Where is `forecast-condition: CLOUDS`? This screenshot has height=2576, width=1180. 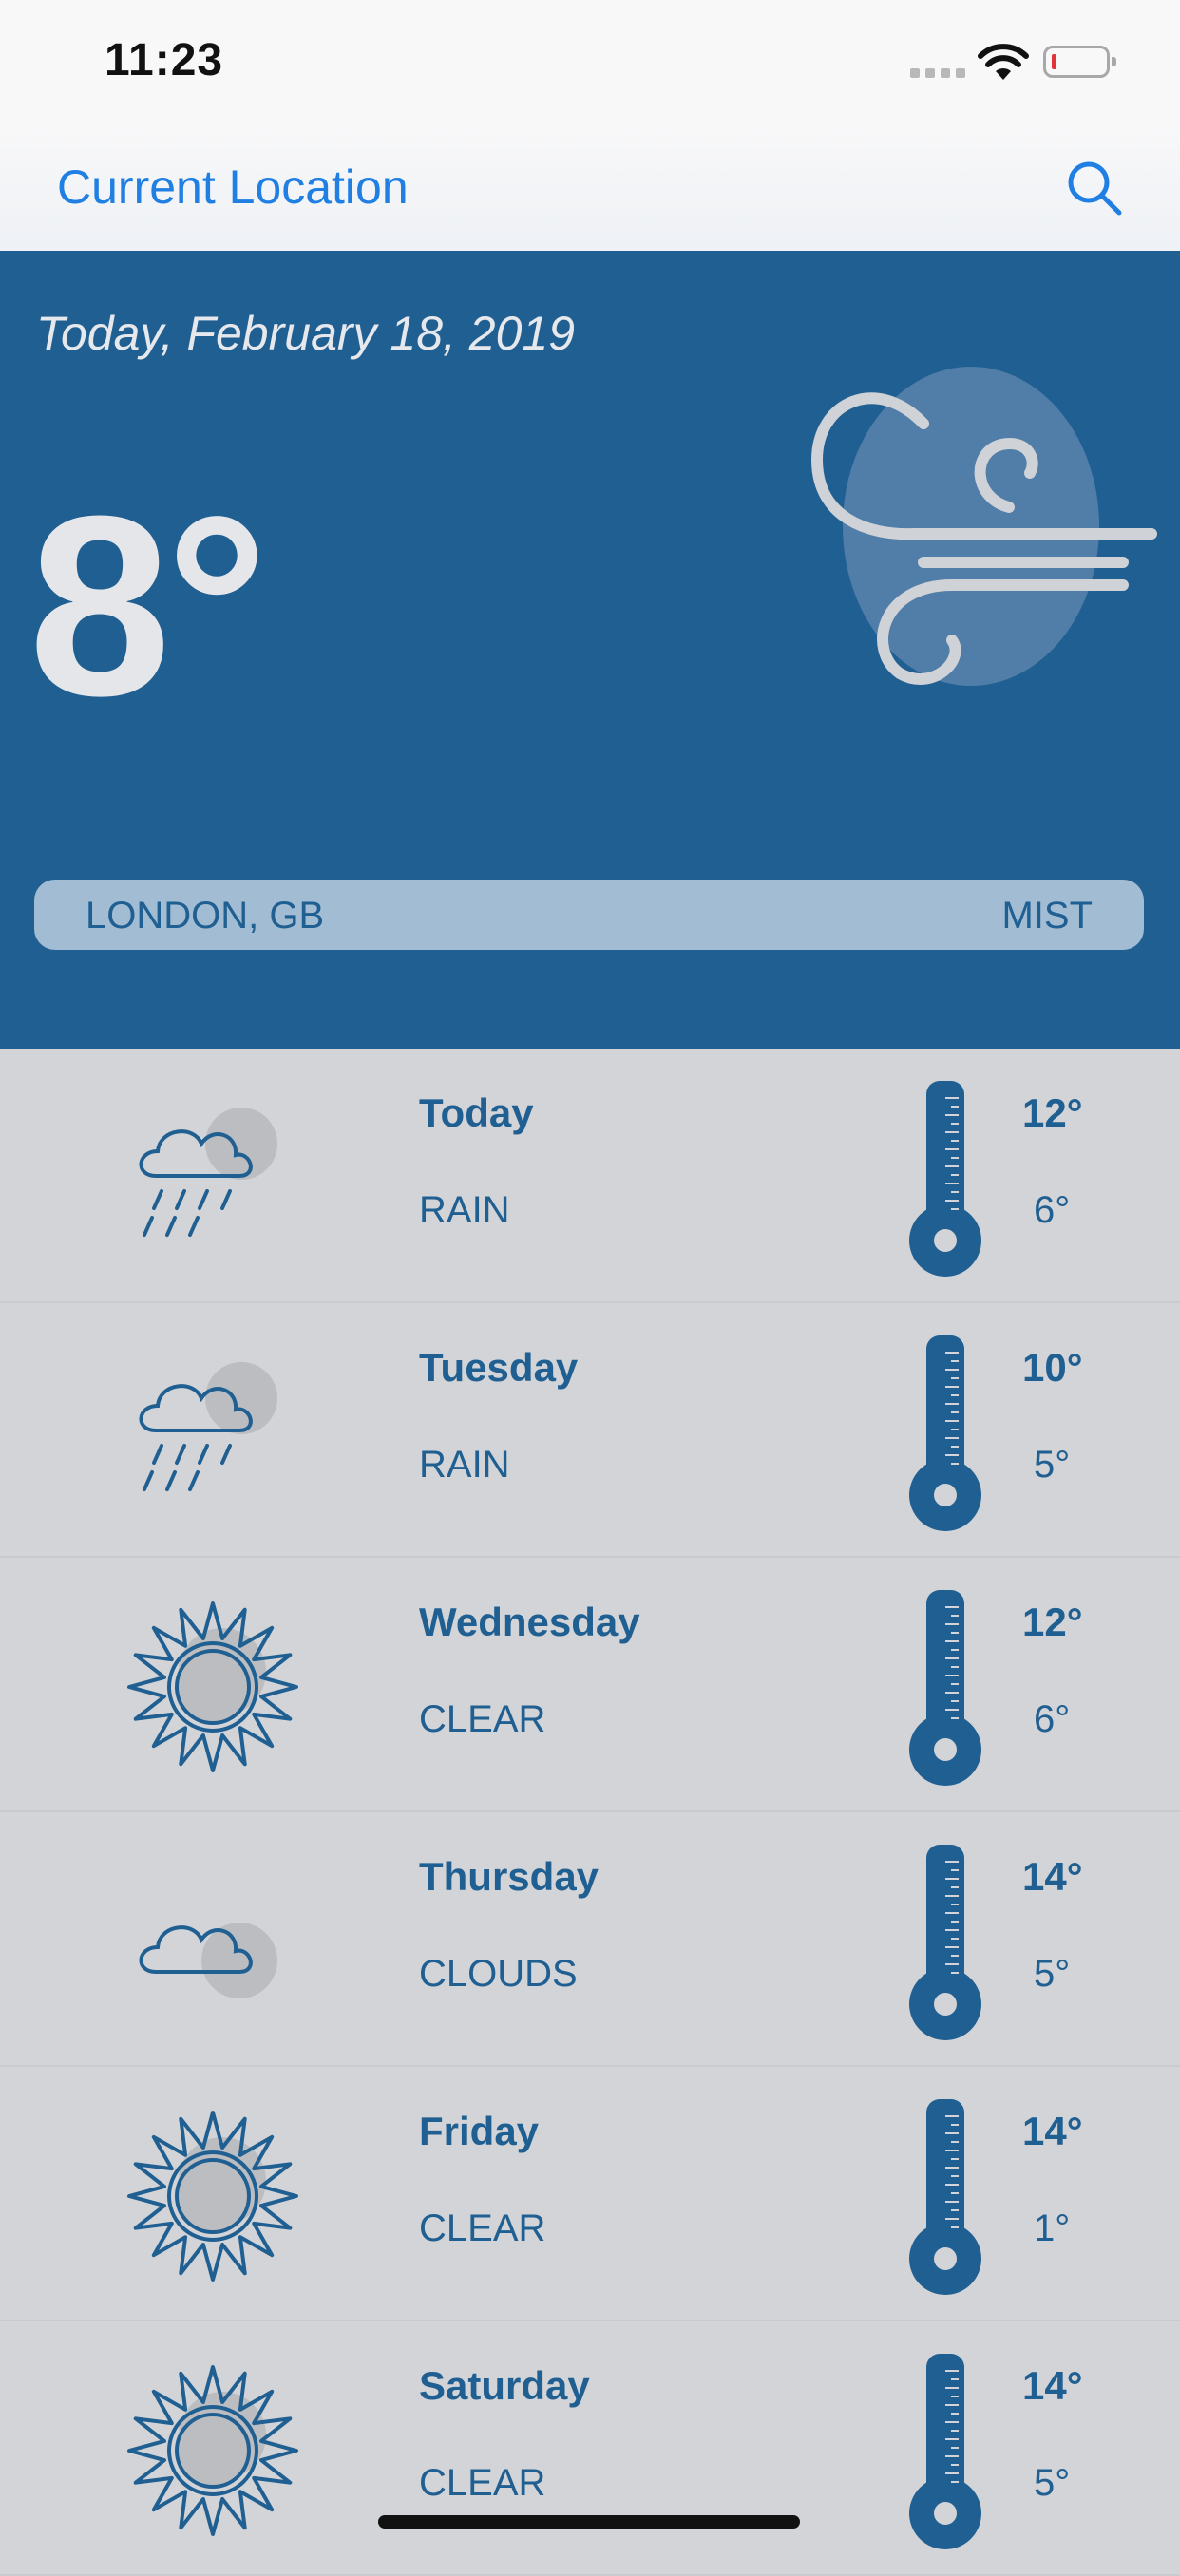 forecast-condition: CLOUDS is located at coordinates (498, 1974).